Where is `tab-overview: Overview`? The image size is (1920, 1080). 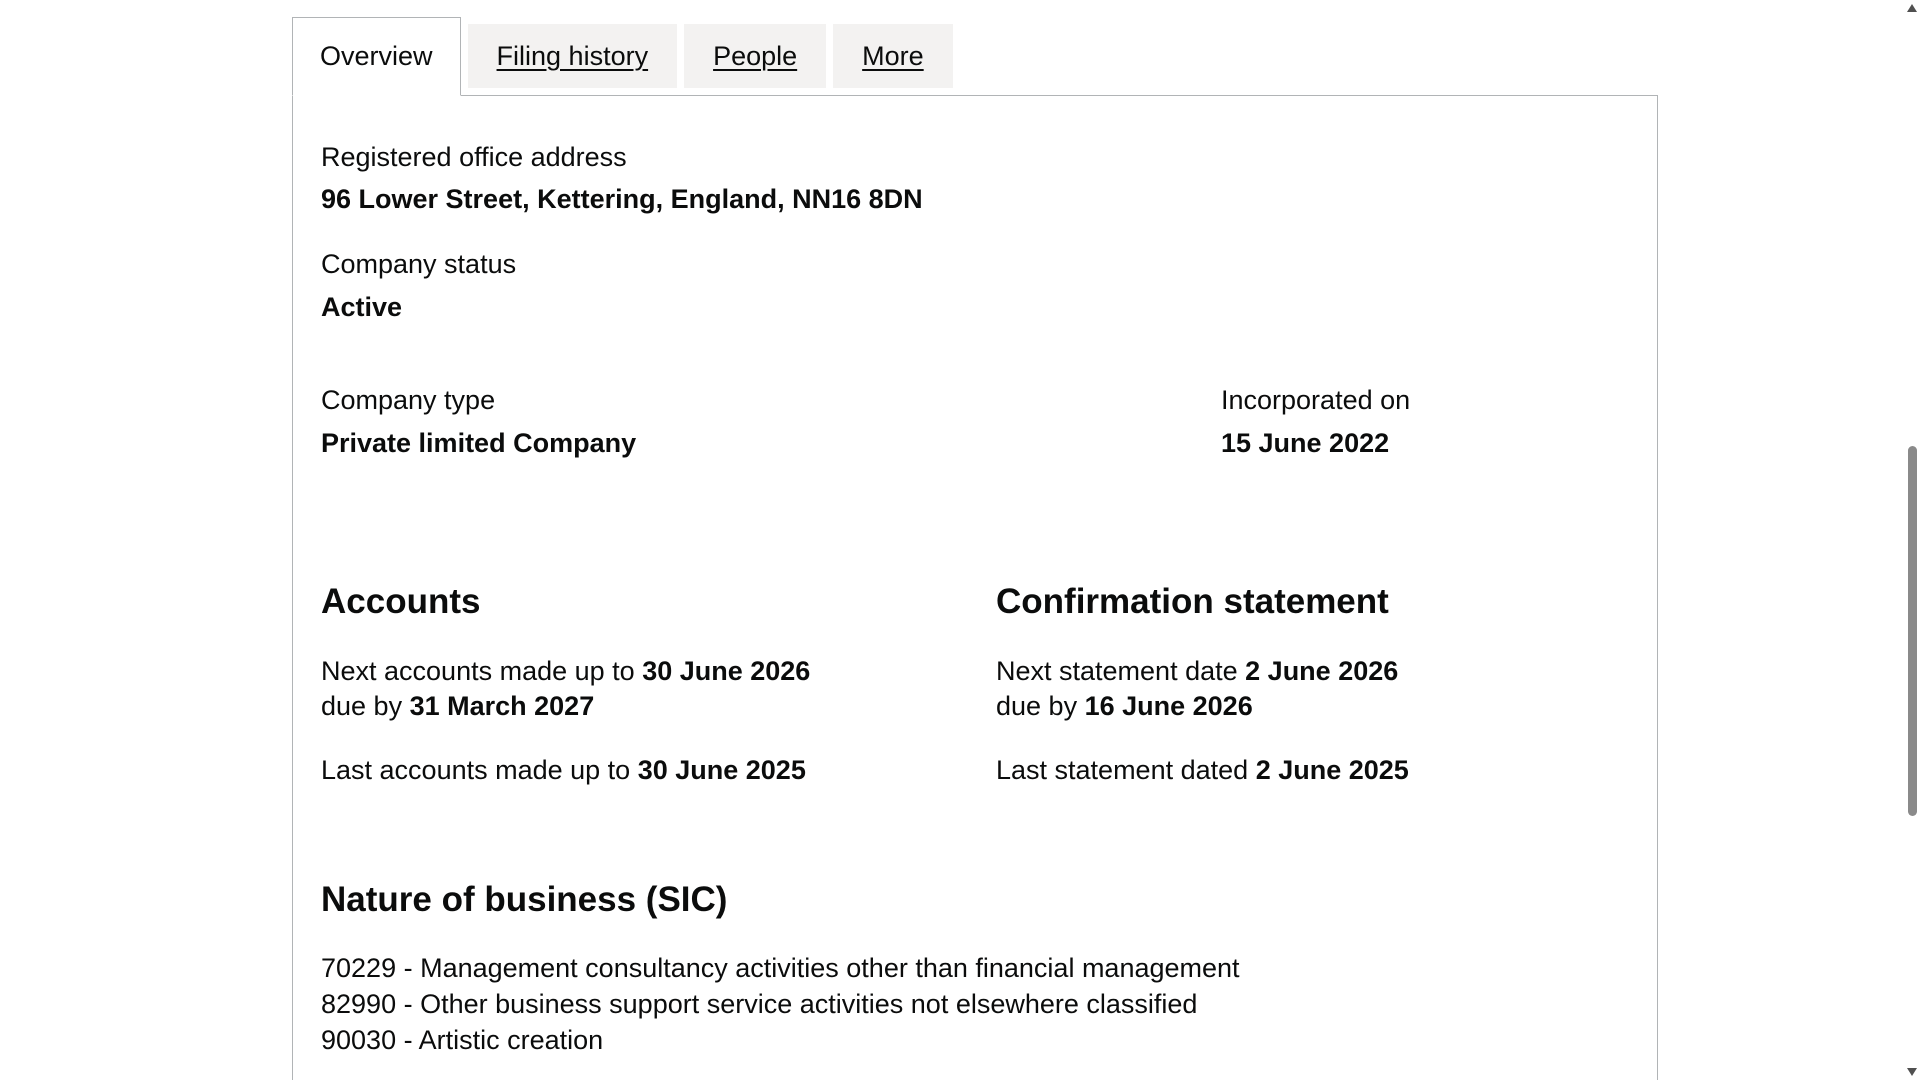 tab-overview: Overview is located at coordinates (376, 56).